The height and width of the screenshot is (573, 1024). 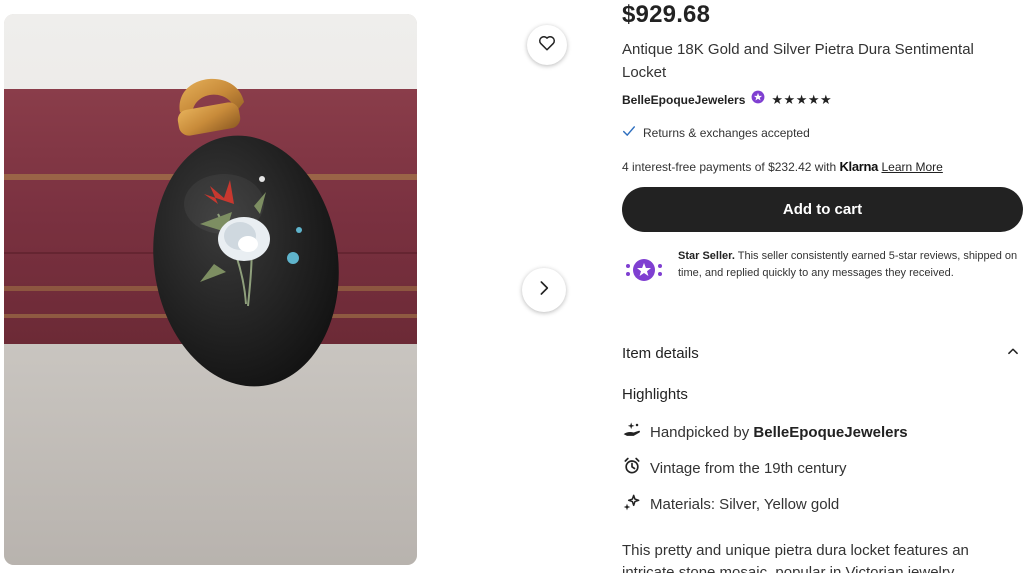 What do you see at coordinates (1013, 353) in the screenshot?
I see `chevron-up-icon` at bounding box center [1013, 353].